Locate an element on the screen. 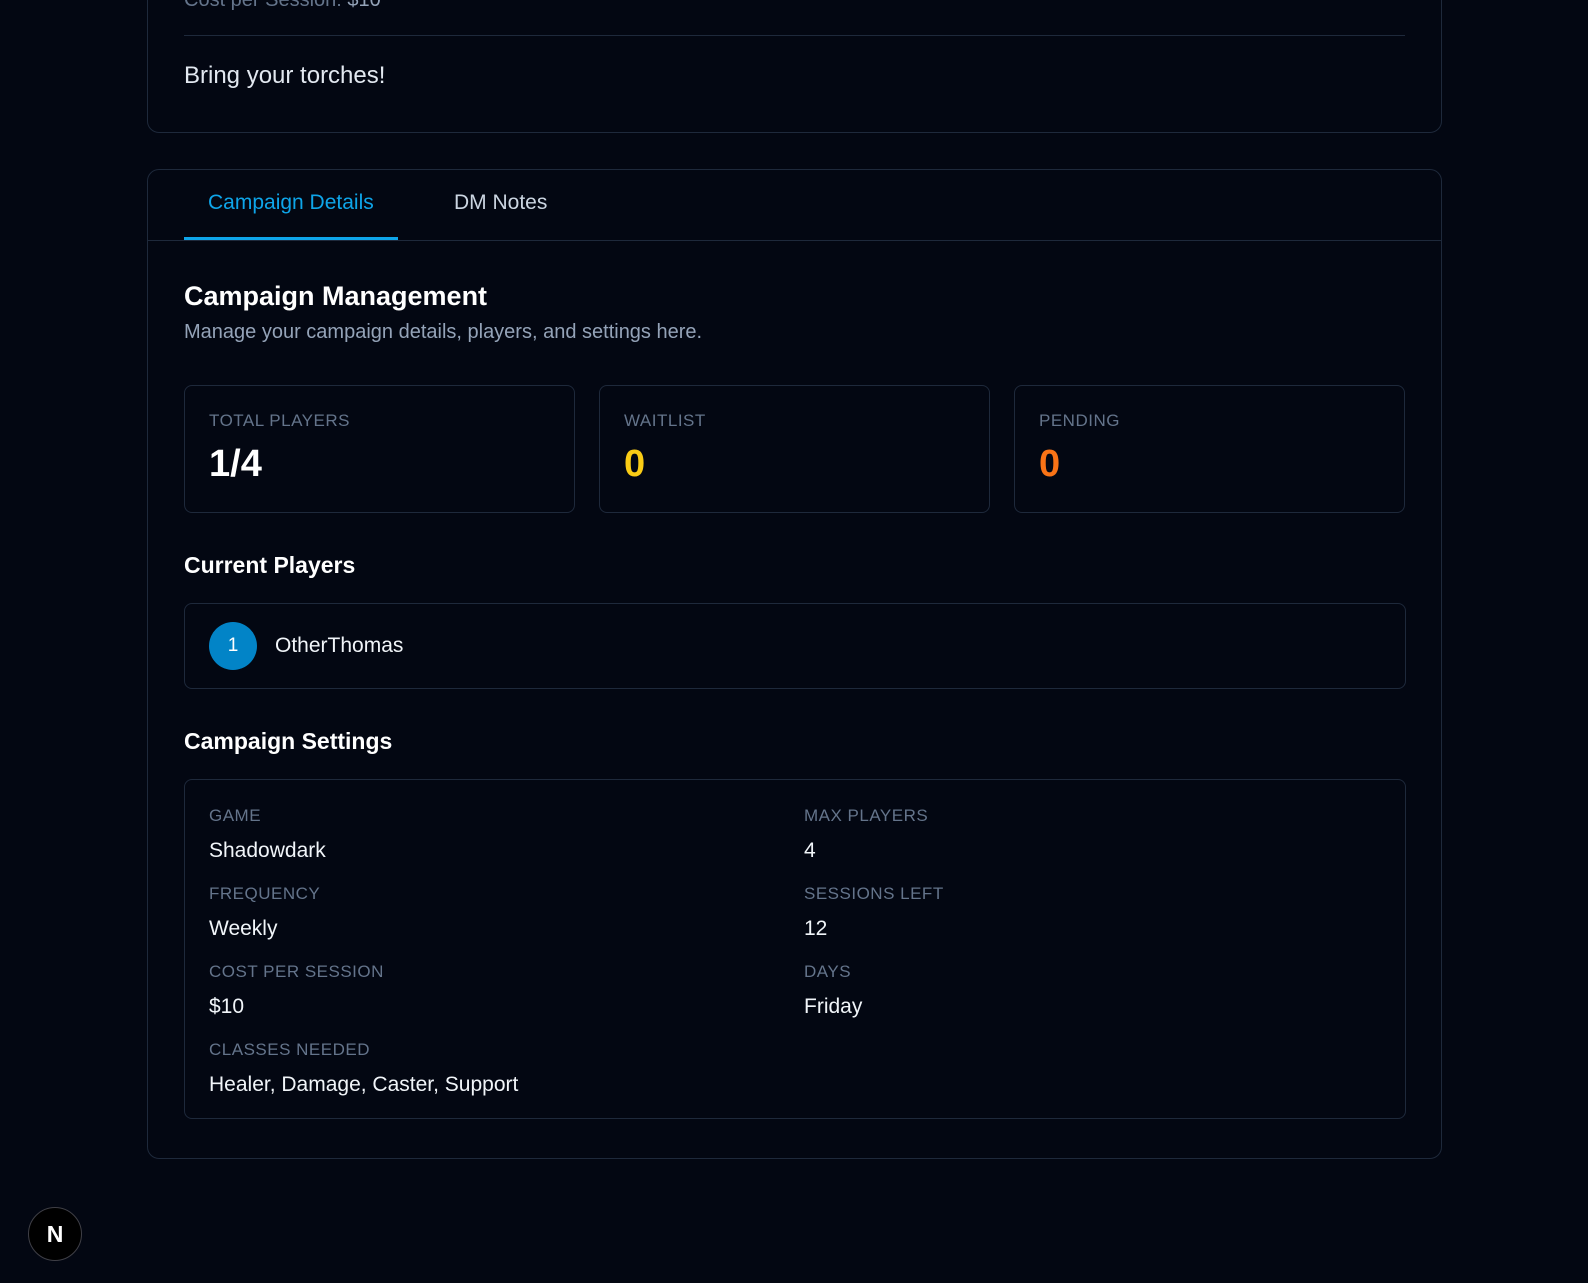 This screenshot has width=1588, height=1283. setting-cost-per-session: COST PER SESSION $10 is located at coordinates (296, 990).